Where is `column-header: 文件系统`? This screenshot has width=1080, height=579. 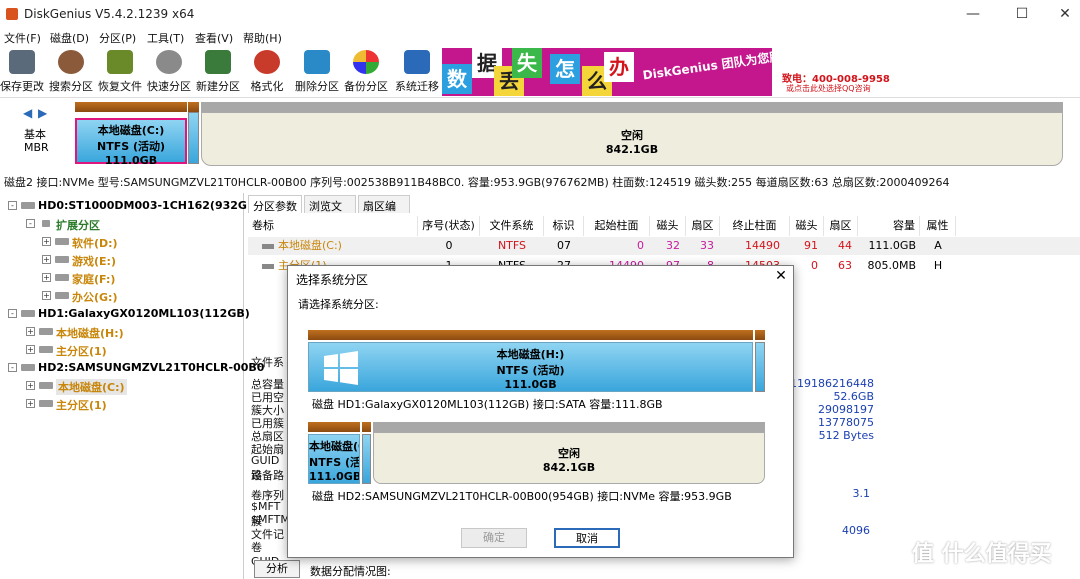
column-header: 文件系统 is located at coordinates (512, 226).